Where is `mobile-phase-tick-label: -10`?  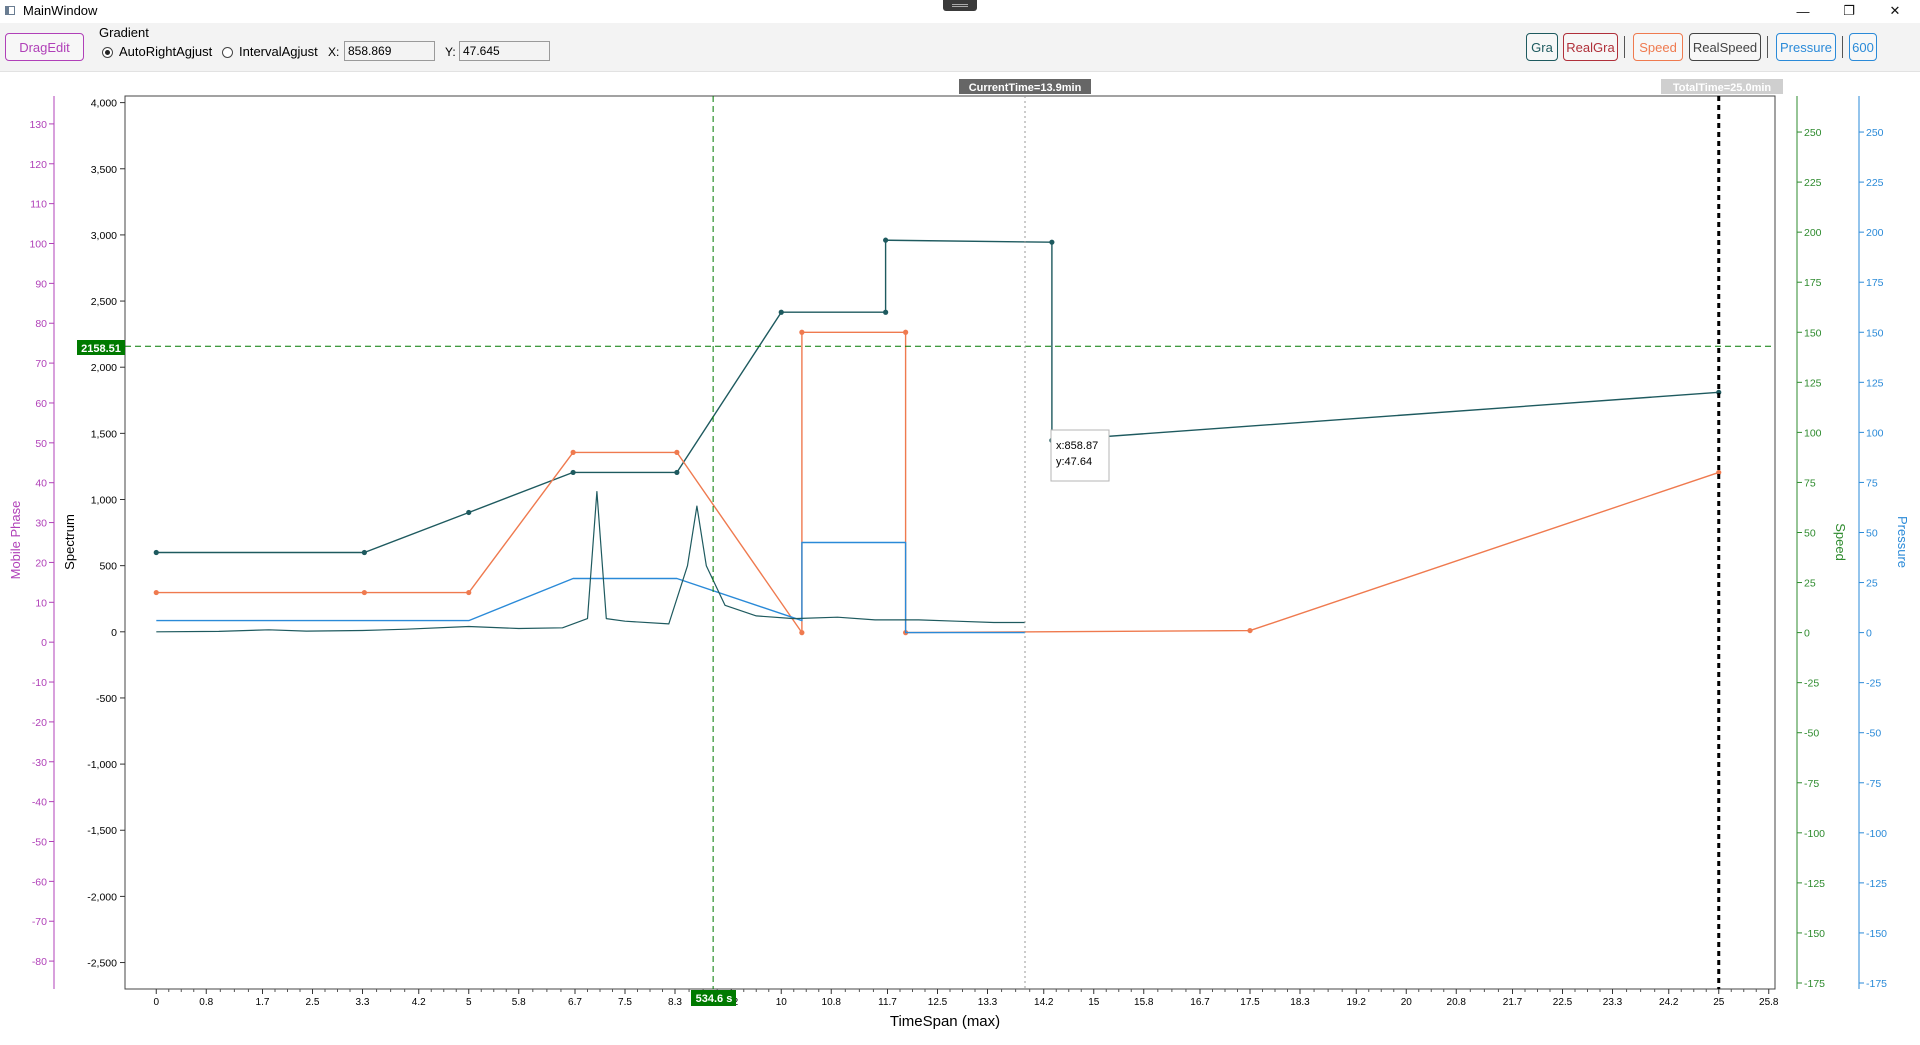 mobile-phase-tick-label: -10 is located at coordinates (39, 683).